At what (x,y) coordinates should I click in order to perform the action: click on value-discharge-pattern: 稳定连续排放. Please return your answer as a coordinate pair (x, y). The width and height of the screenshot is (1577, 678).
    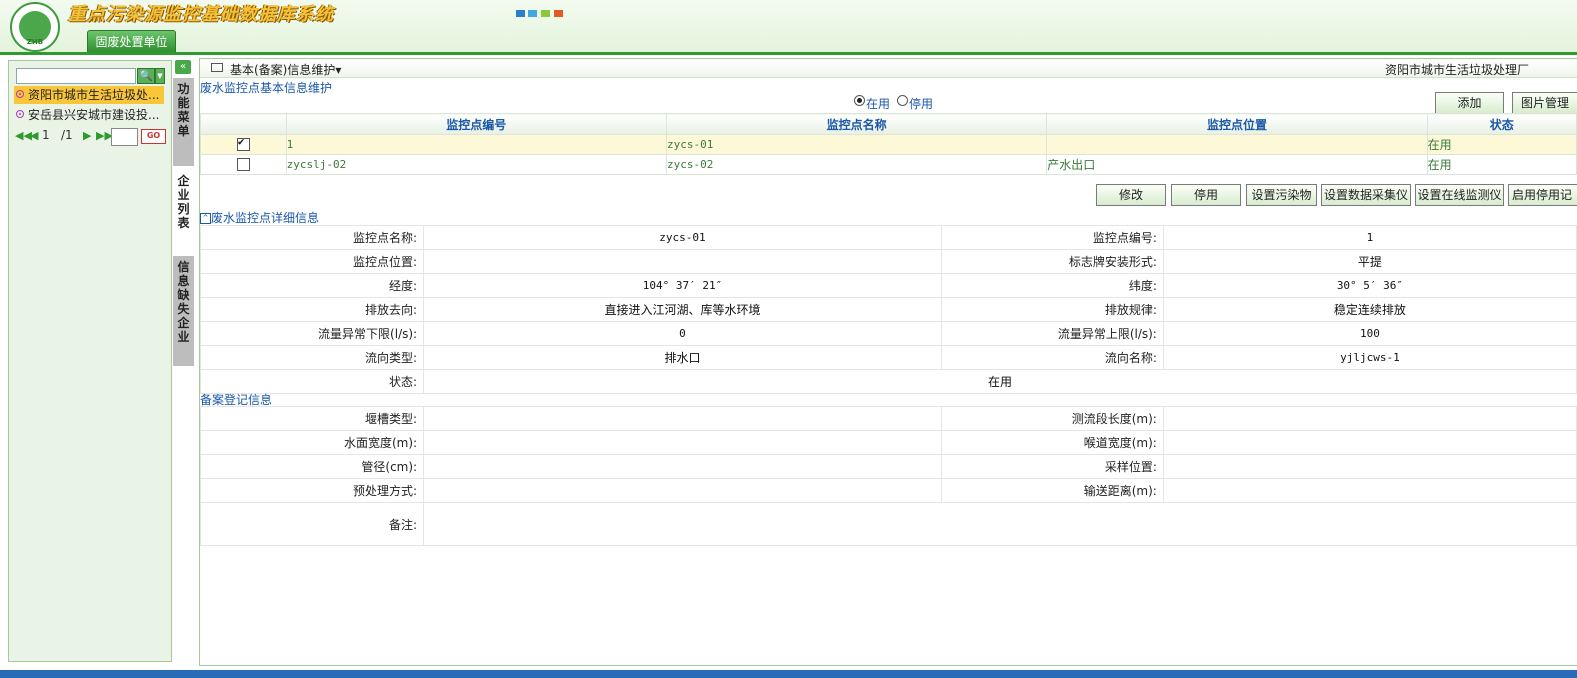
    Looking at the image, I should click on (1369, 309).